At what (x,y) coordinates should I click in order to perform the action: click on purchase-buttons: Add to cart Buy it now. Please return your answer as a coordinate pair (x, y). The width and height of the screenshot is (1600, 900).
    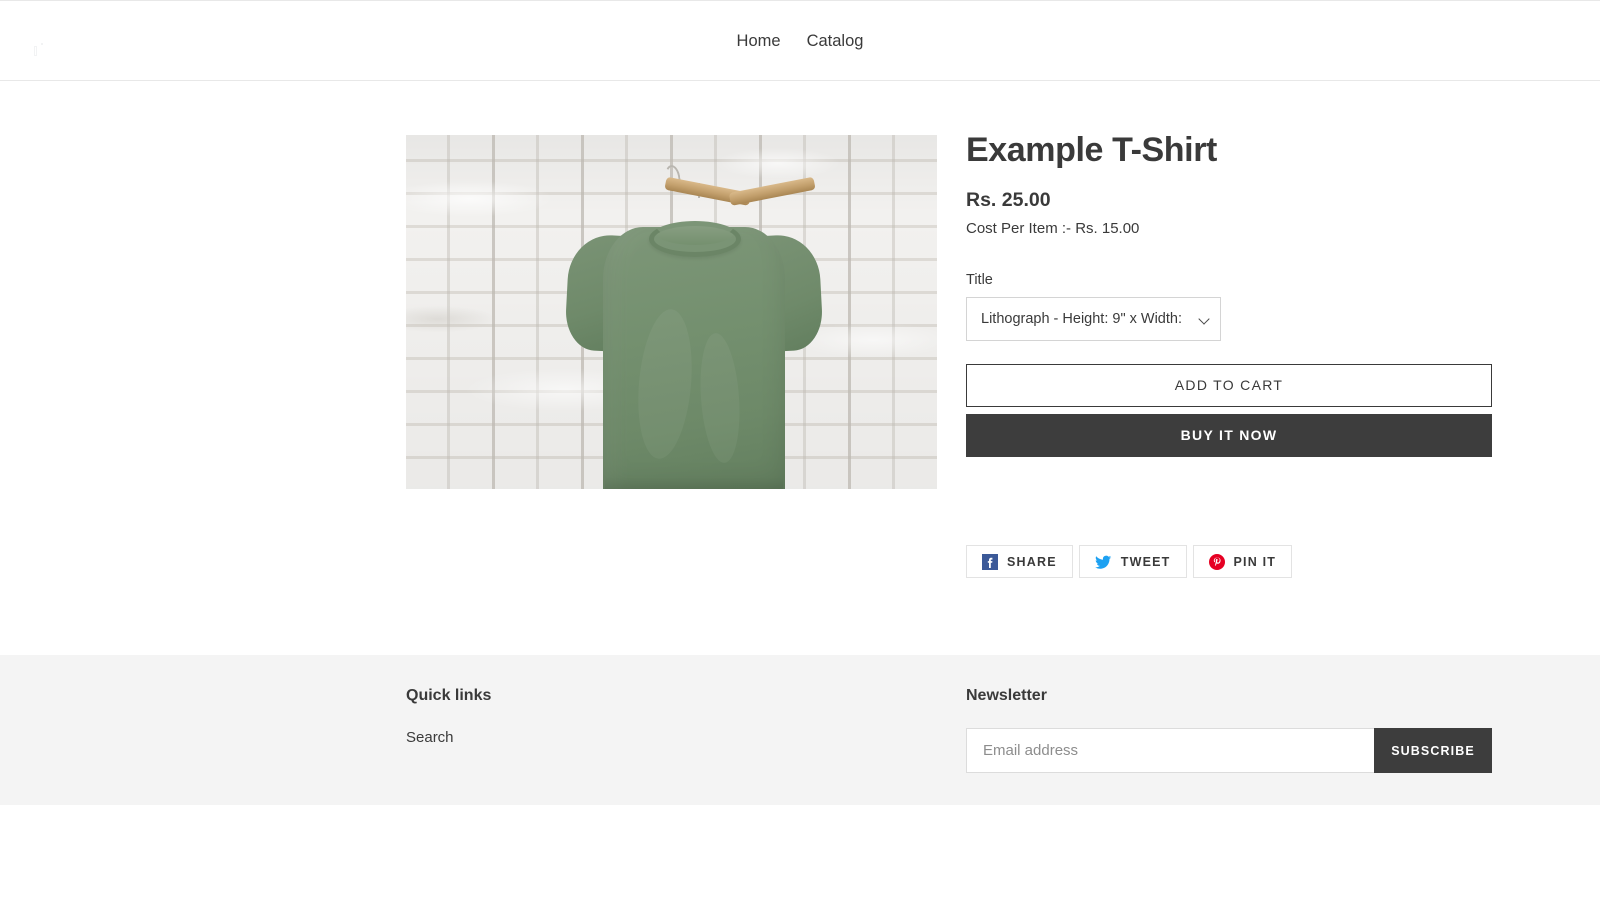
    Looking at the image, I should click on (1231, 410).